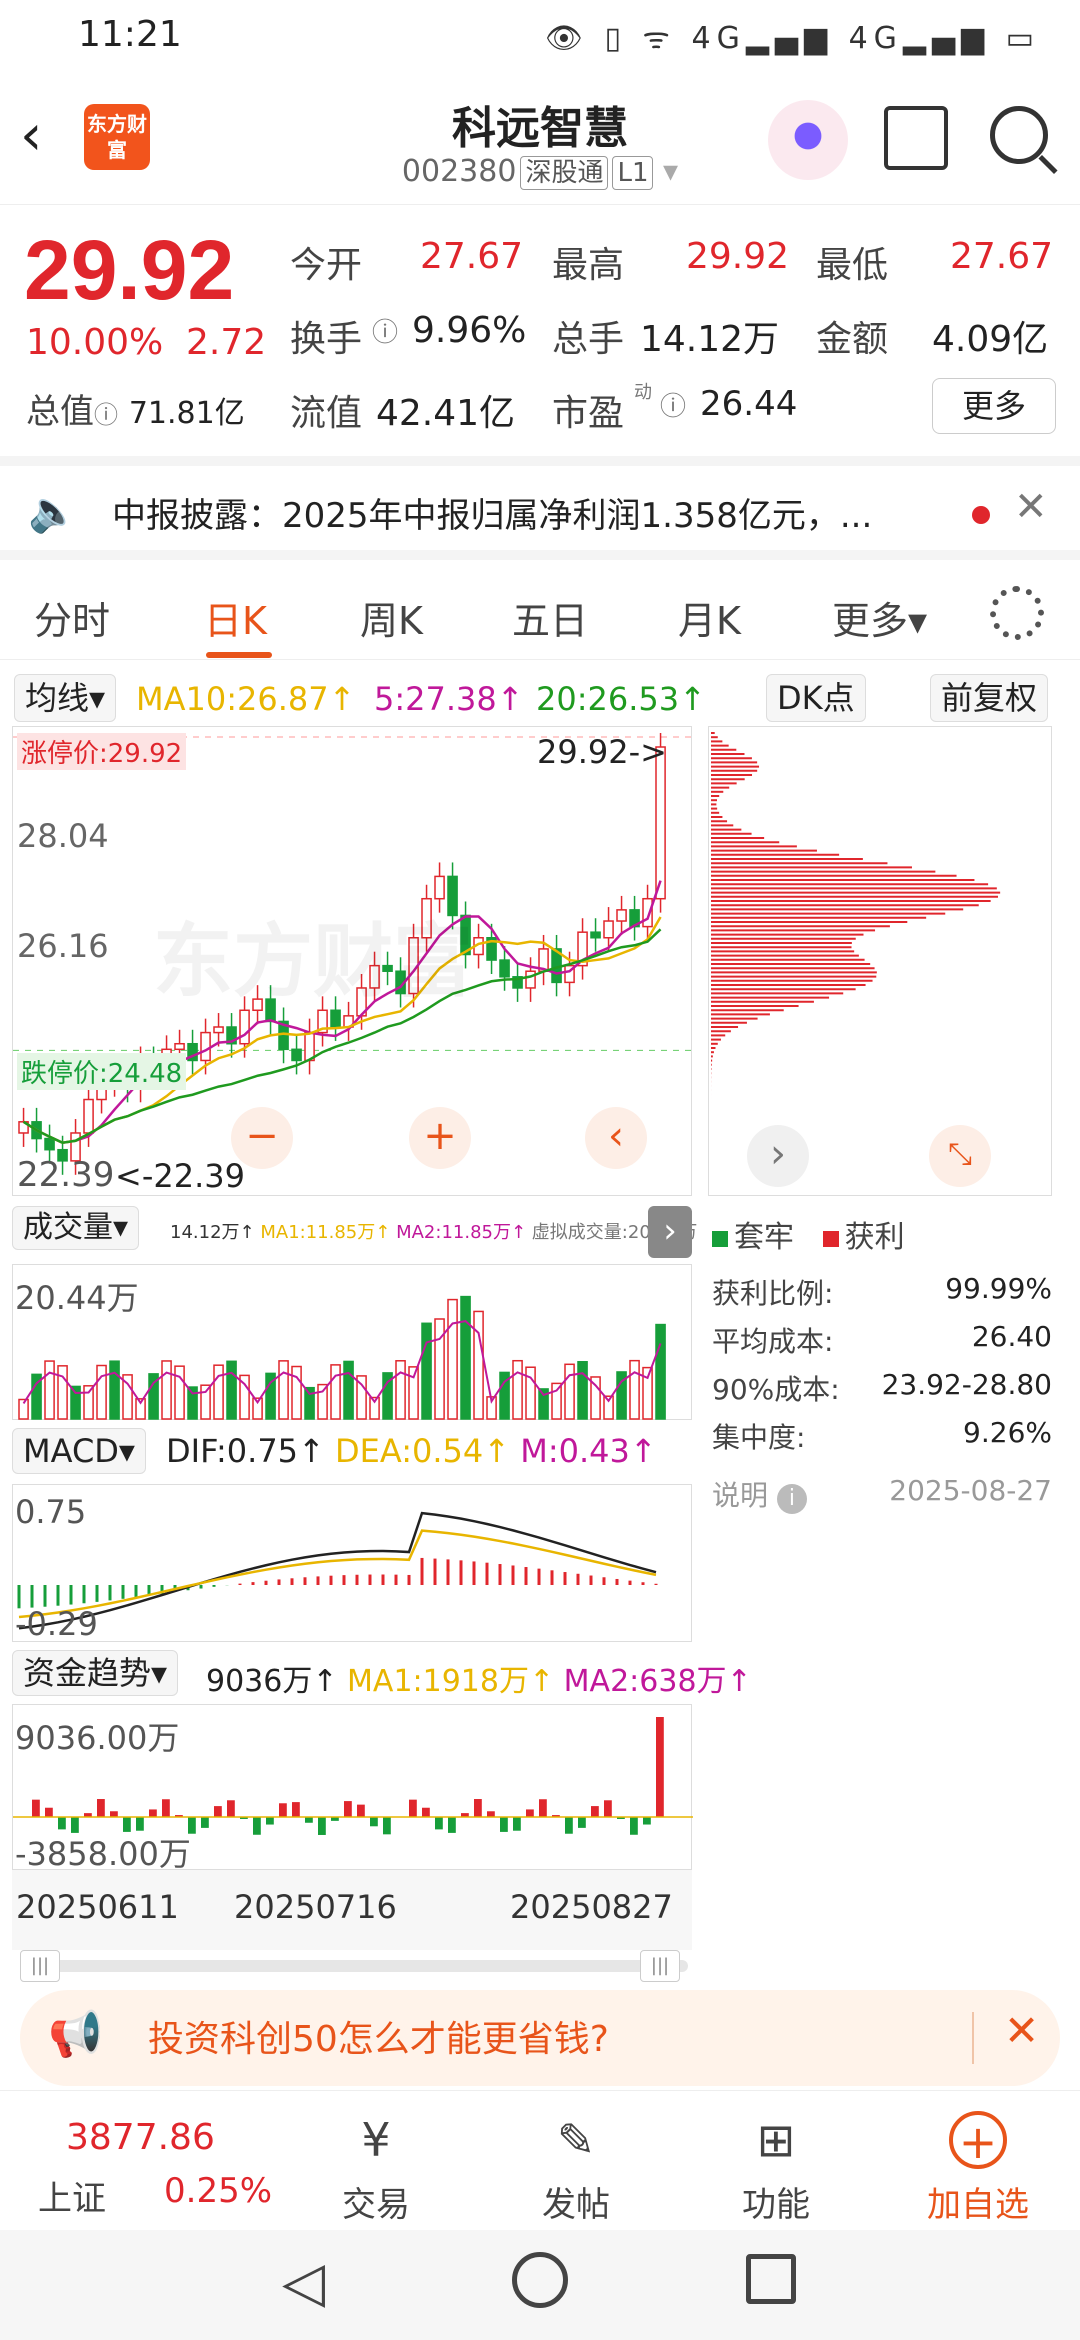  Describe the element at coordinates (670, 1232) in the screenshot. I see `expand-panel-button: ›` at that location.